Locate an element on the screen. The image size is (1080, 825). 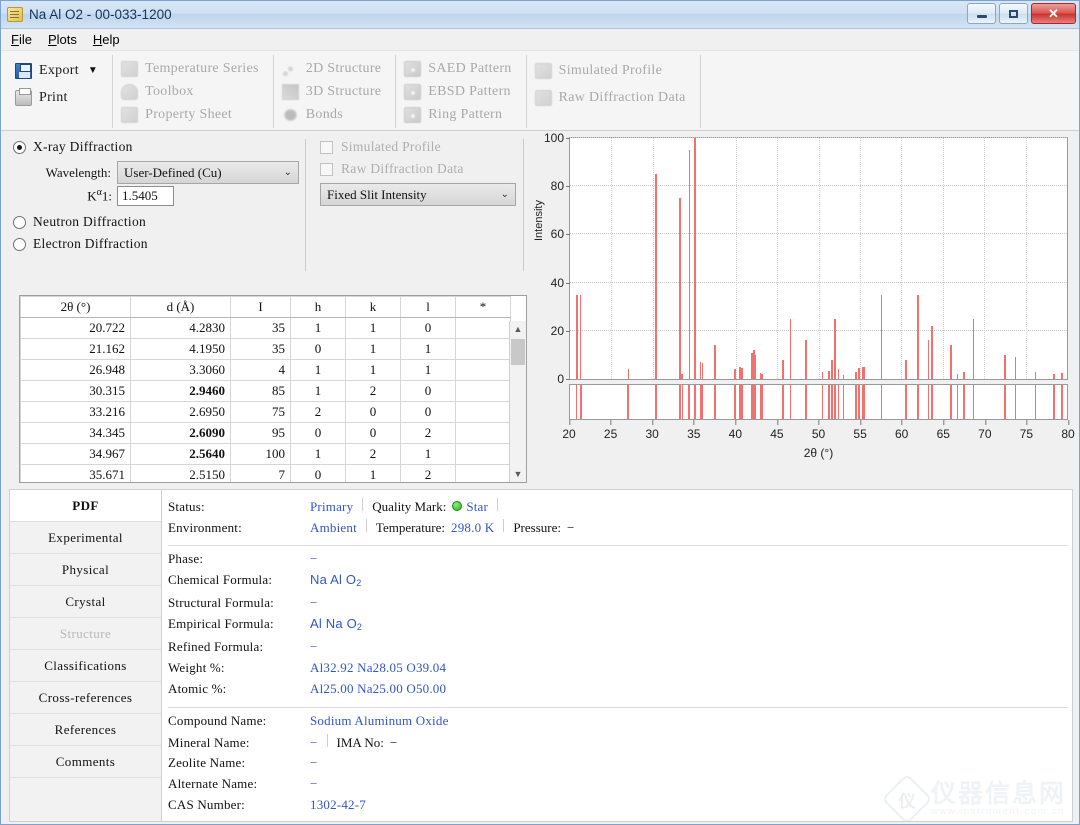
table-header-row: 2θ (°) d (Å) Ih k l * is located at coordinates (265, 307).